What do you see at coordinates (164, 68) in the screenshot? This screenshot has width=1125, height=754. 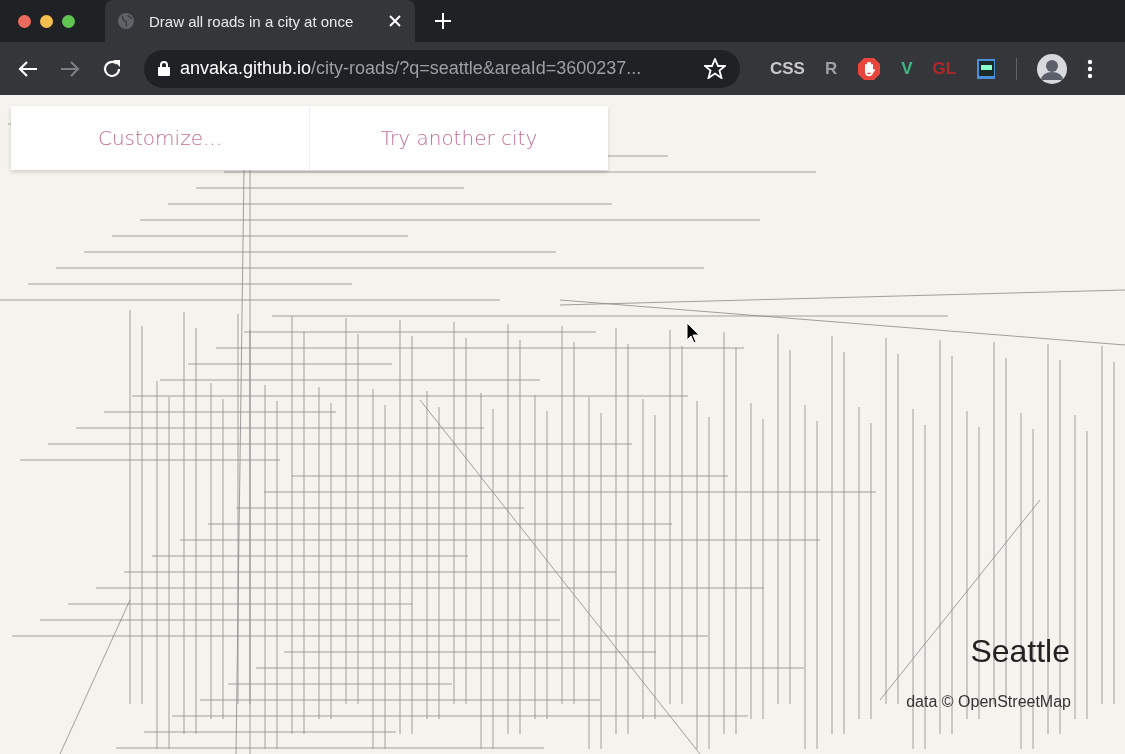 I see `lock-icon` at bounding box center [164, 68].